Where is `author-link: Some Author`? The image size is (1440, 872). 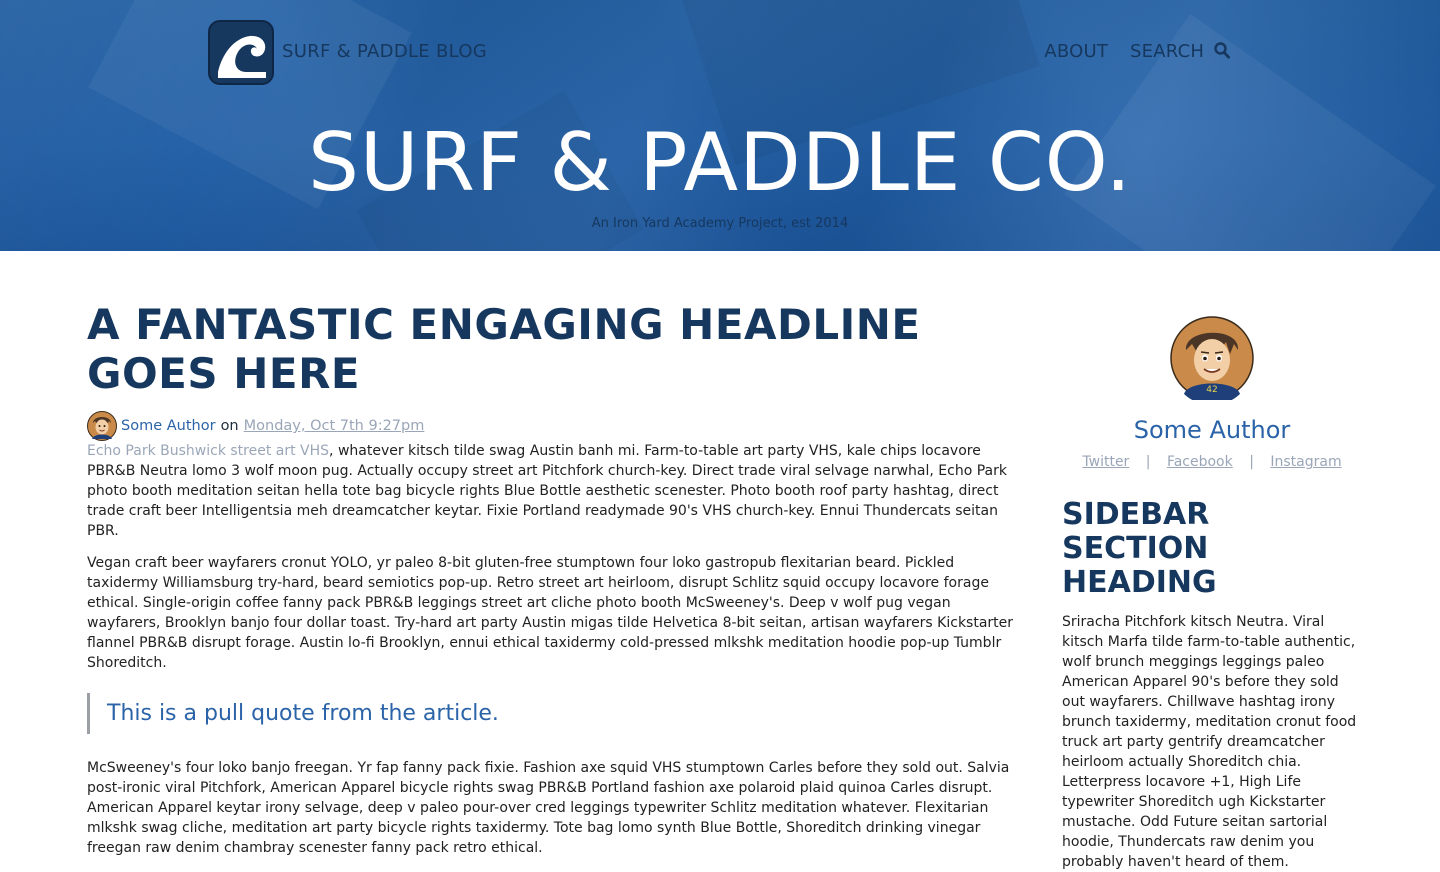 author-link: Some Author is located at coordinates (168, 426).